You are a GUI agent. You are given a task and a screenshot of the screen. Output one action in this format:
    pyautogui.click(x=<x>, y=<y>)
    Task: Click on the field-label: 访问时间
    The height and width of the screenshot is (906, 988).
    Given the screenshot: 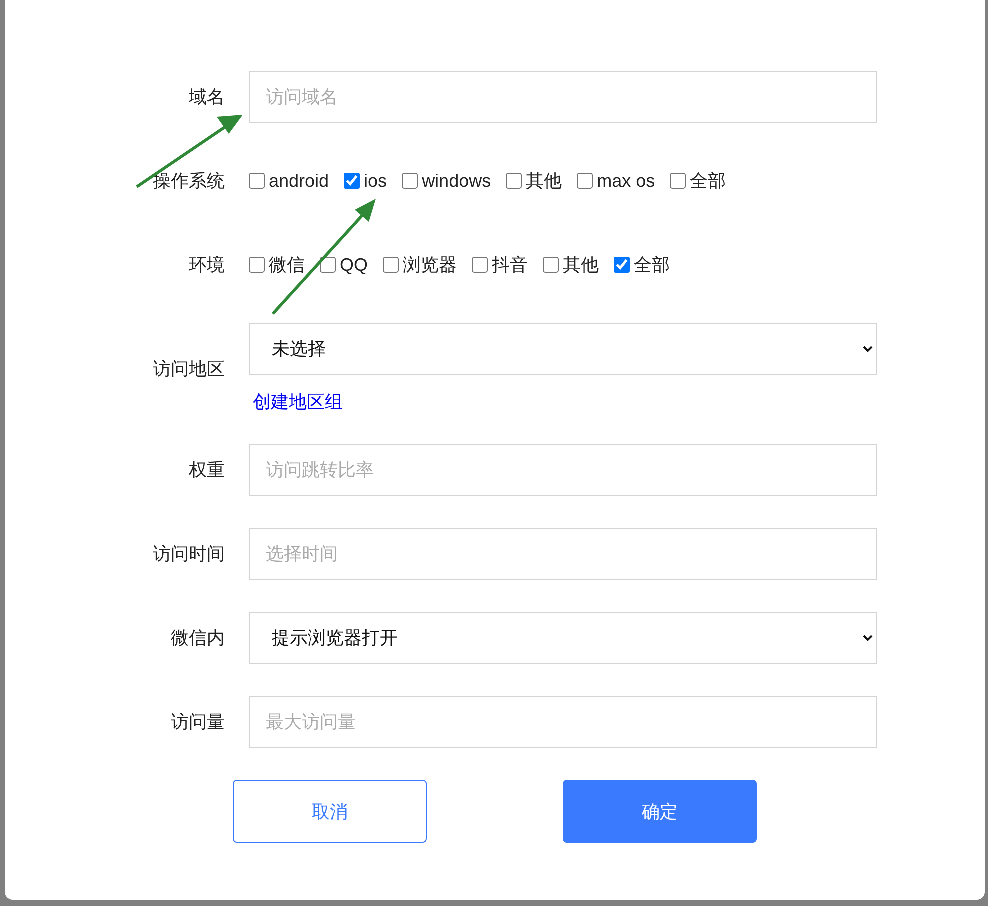 What is the action you would take?
    pyautogui.click(x=189, y=554)
    